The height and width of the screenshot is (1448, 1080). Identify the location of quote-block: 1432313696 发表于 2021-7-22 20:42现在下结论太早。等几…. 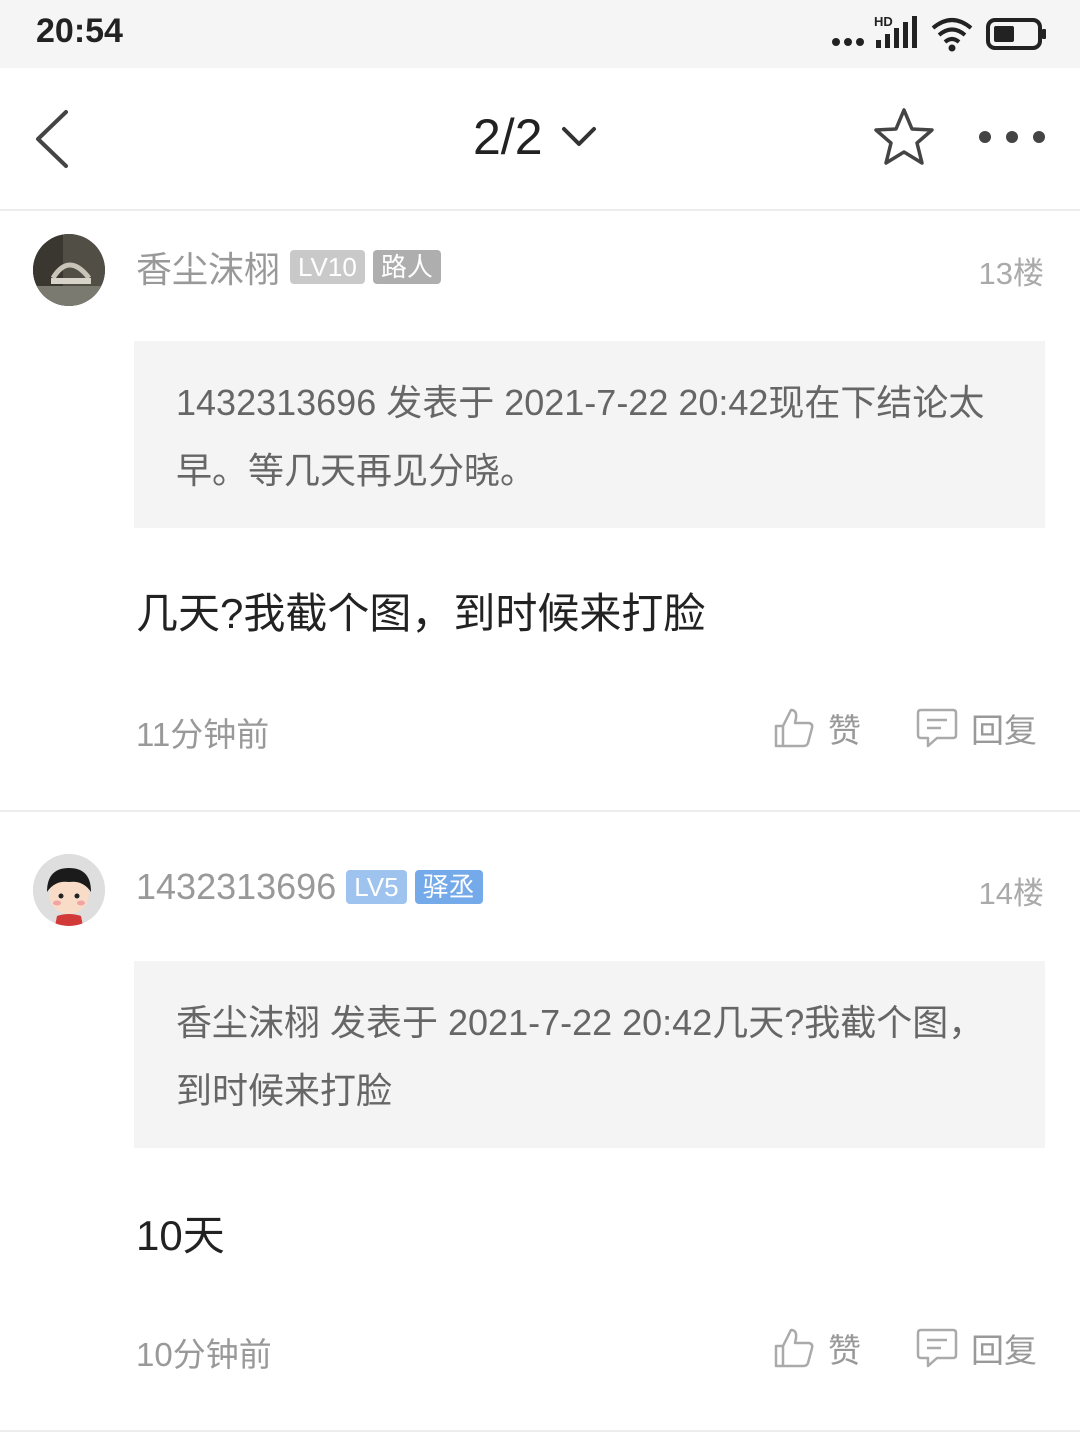
(589, 434).